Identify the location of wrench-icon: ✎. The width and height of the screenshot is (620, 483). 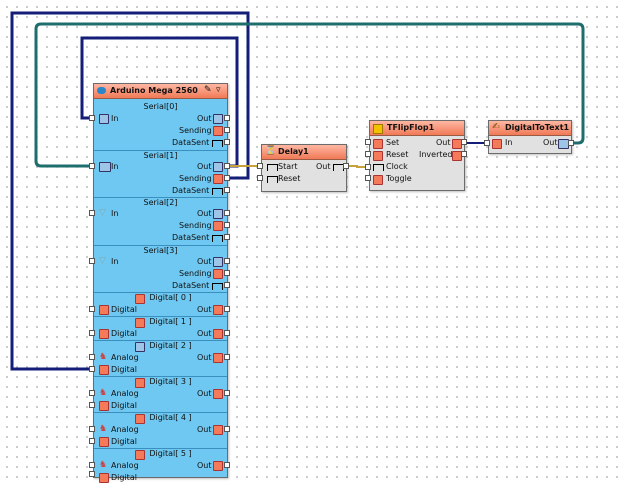
(208, 90).